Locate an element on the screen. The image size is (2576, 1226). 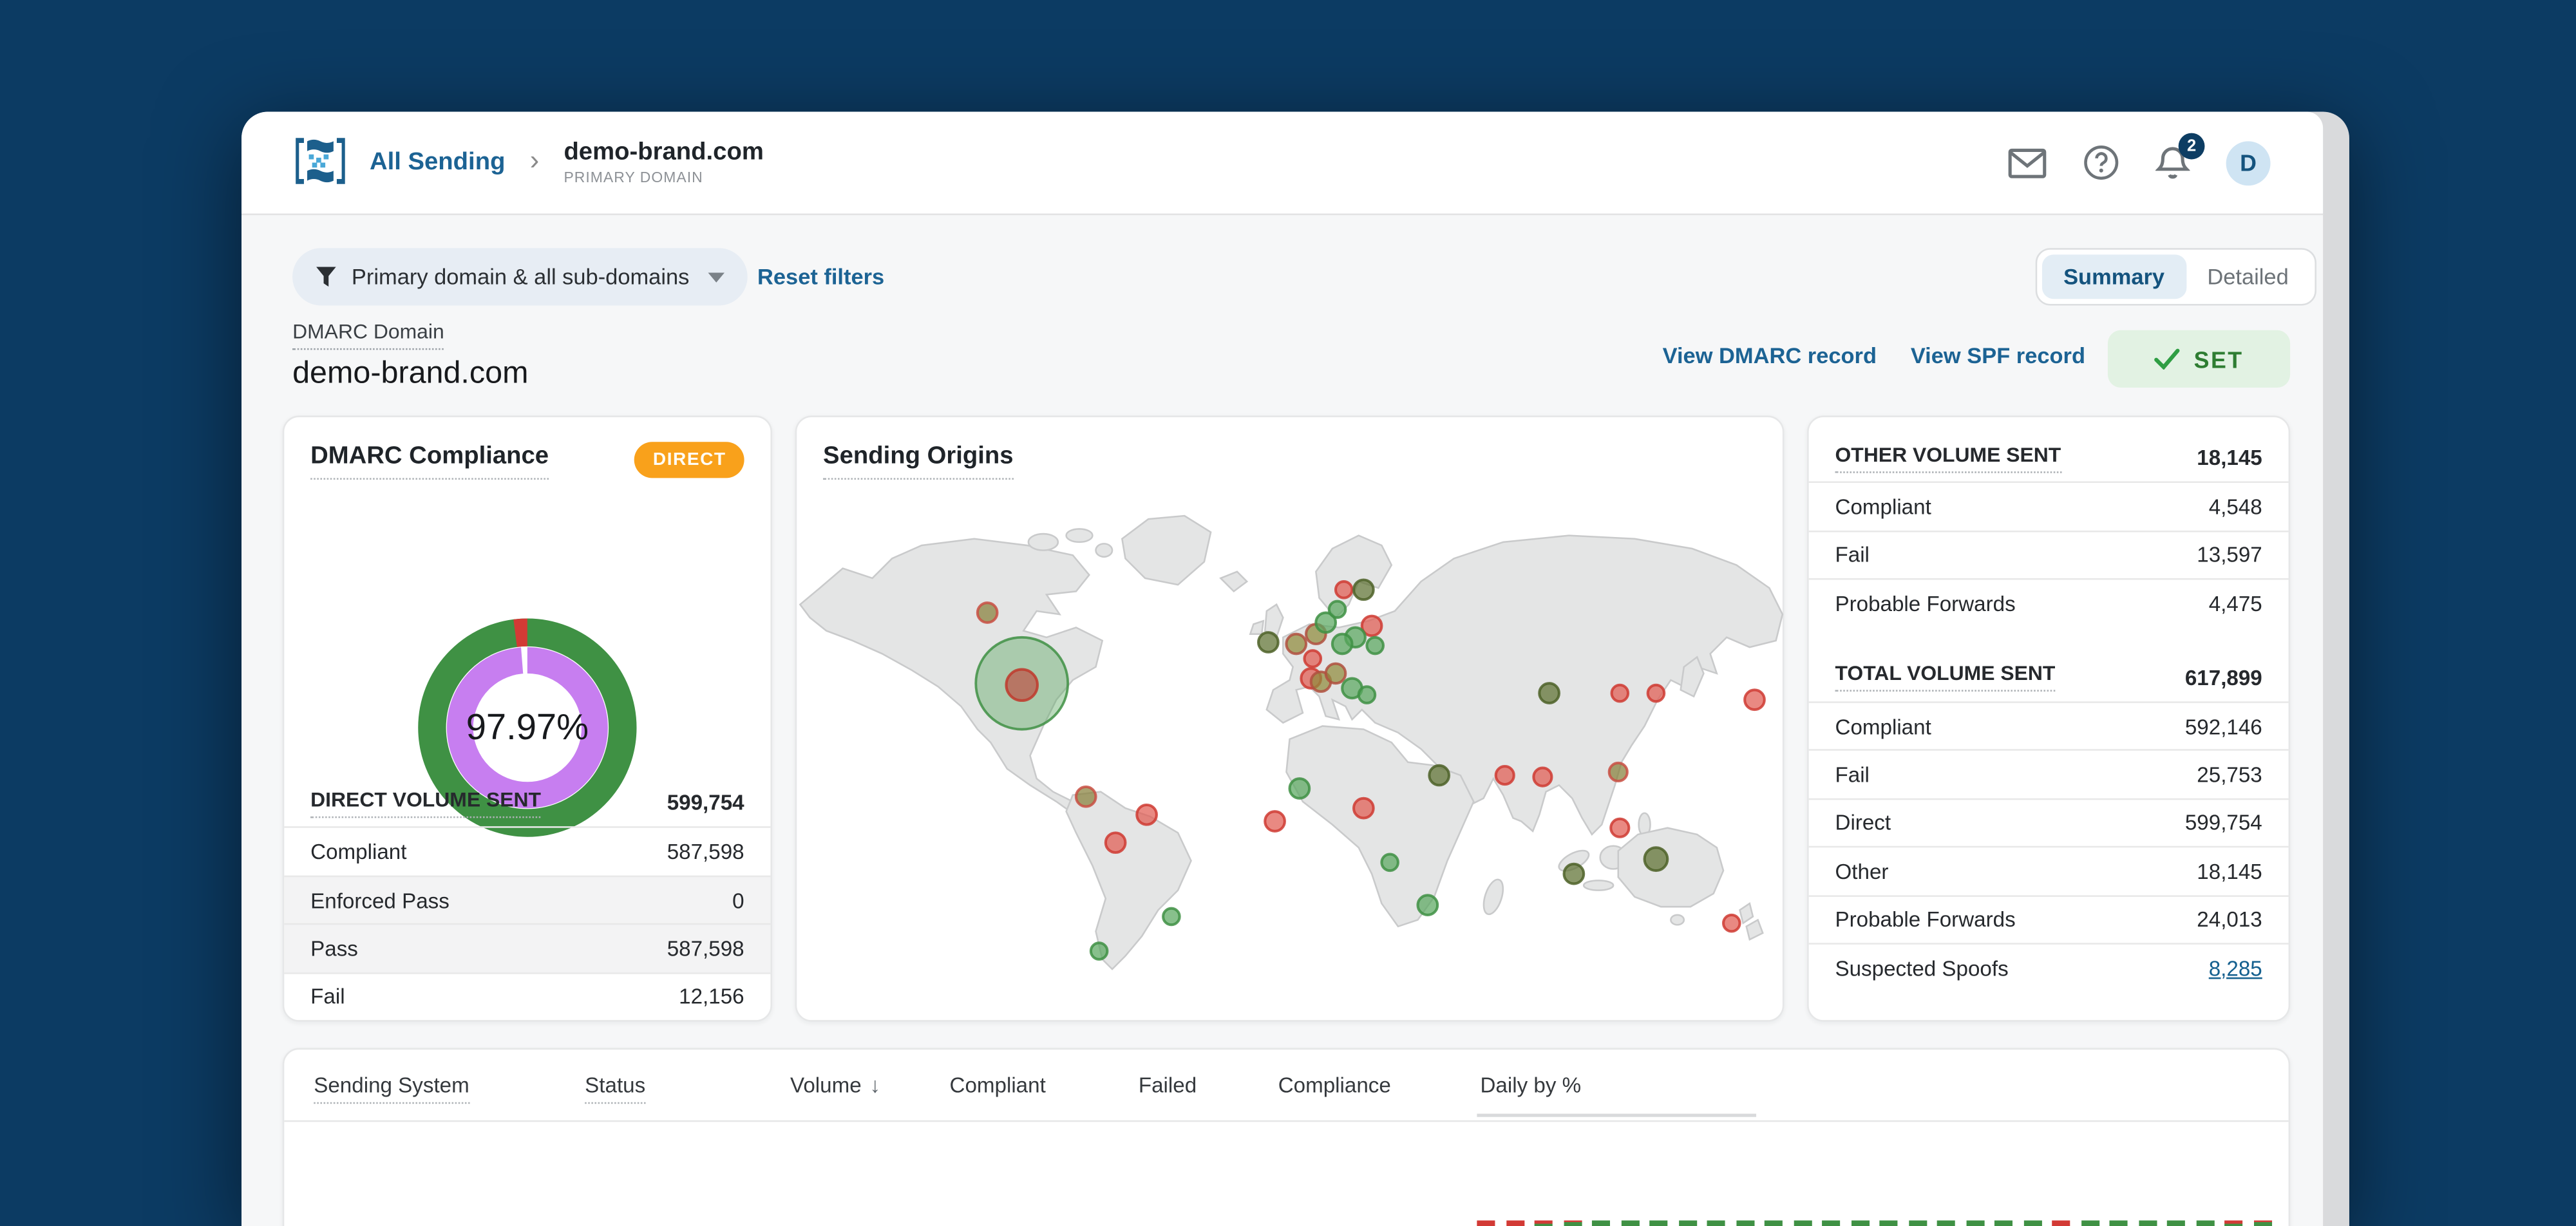
column-header-failed: Failed is located at coordinates (1168, 1085).